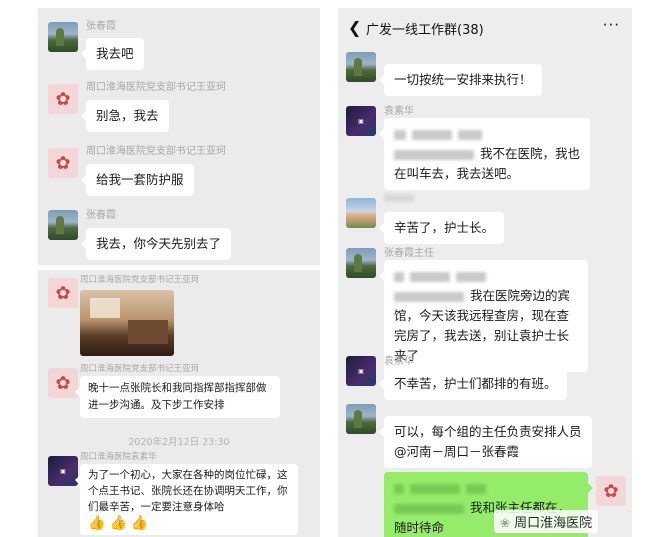 This screenshot has width=660, height=537. I want to click on message-bubble: 我去吧, so click(112, 54).